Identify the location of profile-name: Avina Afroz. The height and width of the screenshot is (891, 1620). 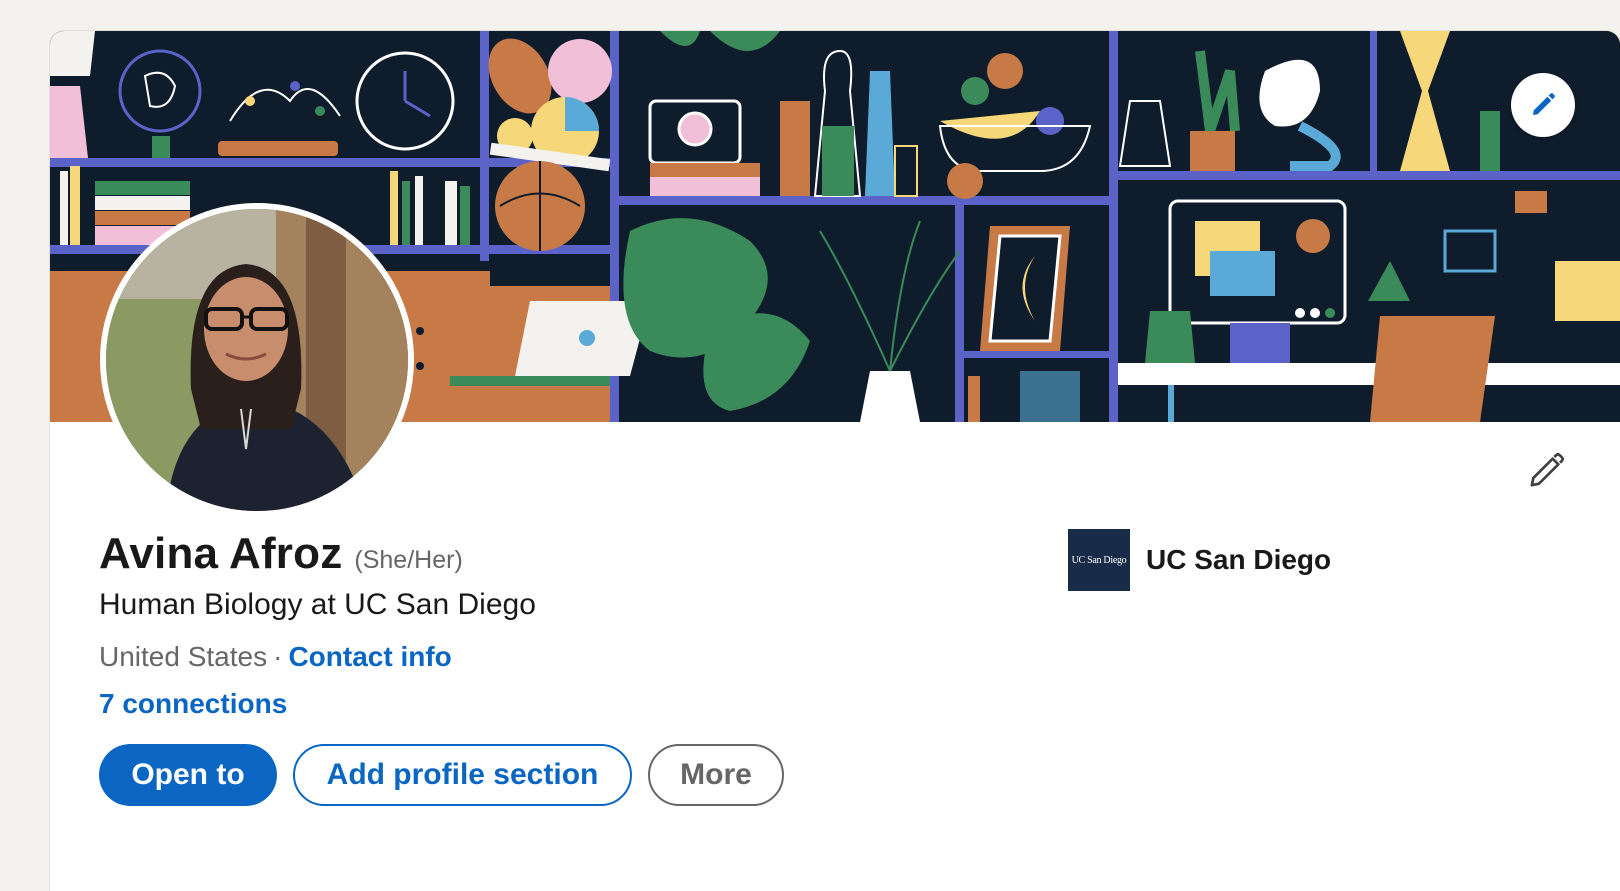
(221, 553).